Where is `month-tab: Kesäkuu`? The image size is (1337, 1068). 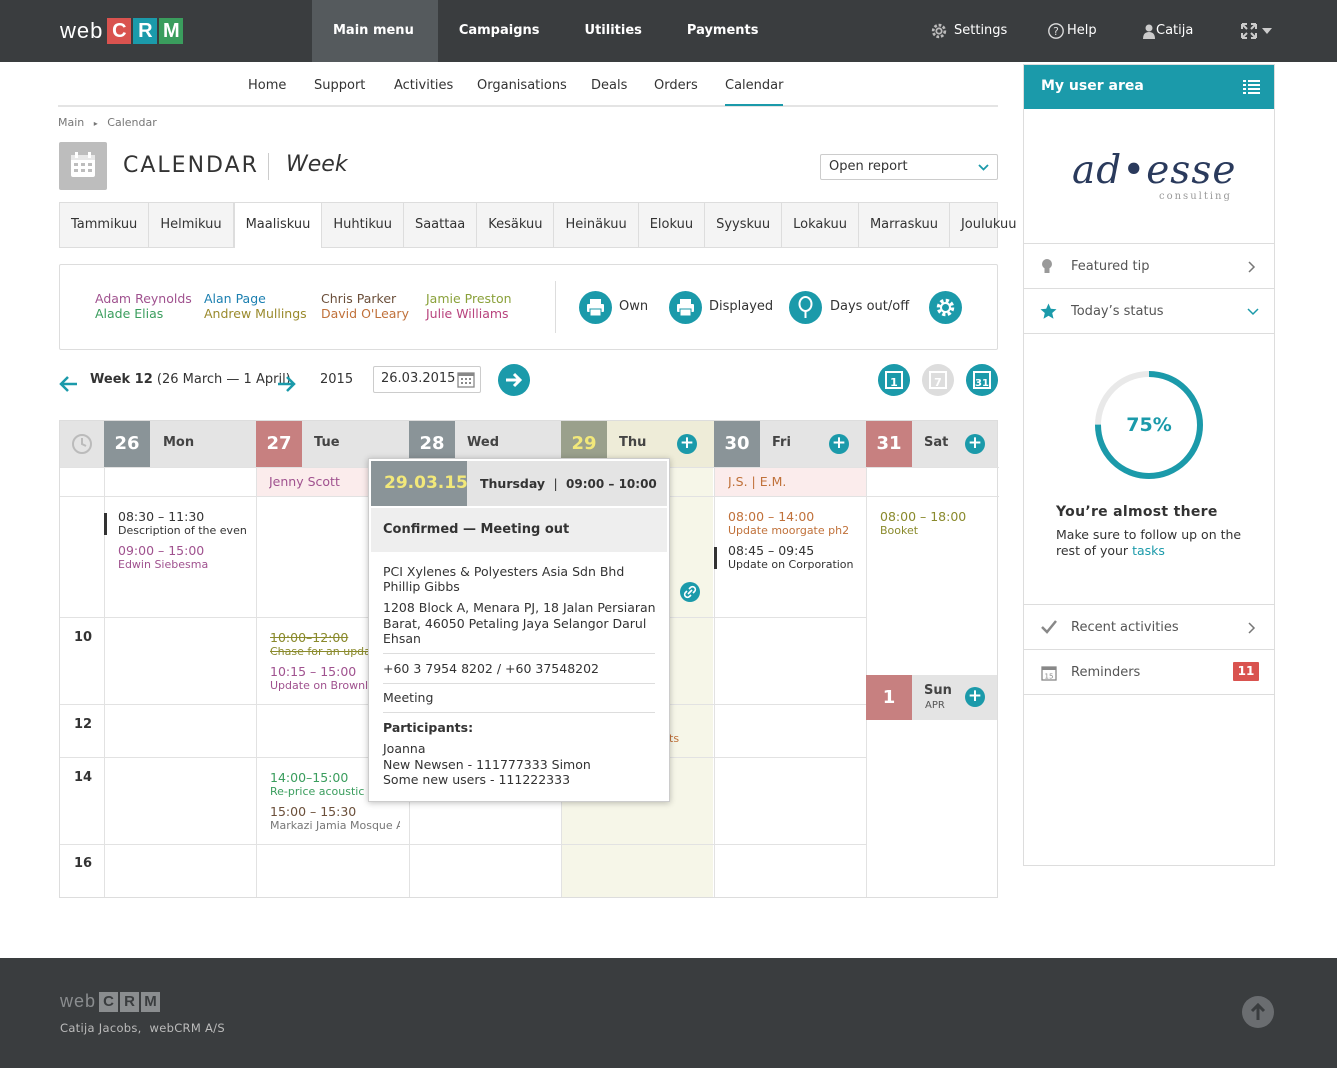 month-tab: Kesäkuu is located at coordinates (516, 225).